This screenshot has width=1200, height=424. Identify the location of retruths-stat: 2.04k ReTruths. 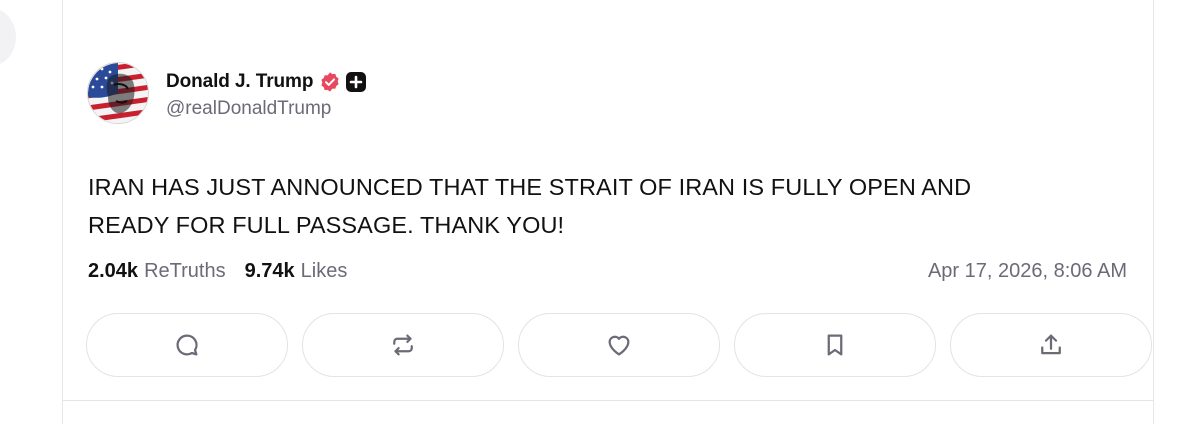
(157, 271).